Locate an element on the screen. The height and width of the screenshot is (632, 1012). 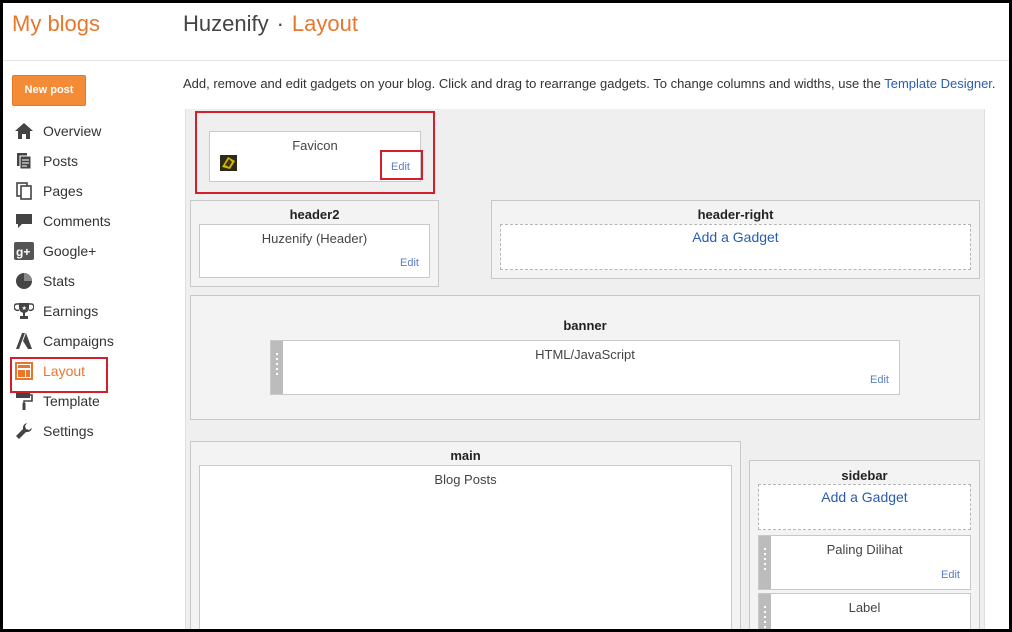
top-bar: My blogs Huzenify · Layout is located at coordinates (506, 32).